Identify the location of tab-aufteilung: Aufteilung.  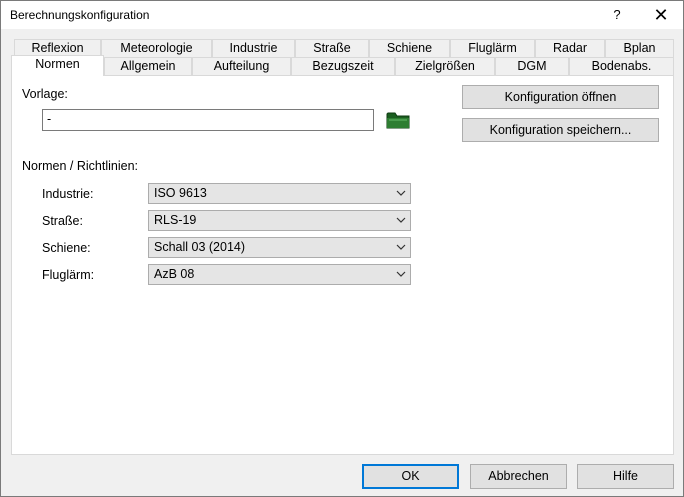
(241, 66).